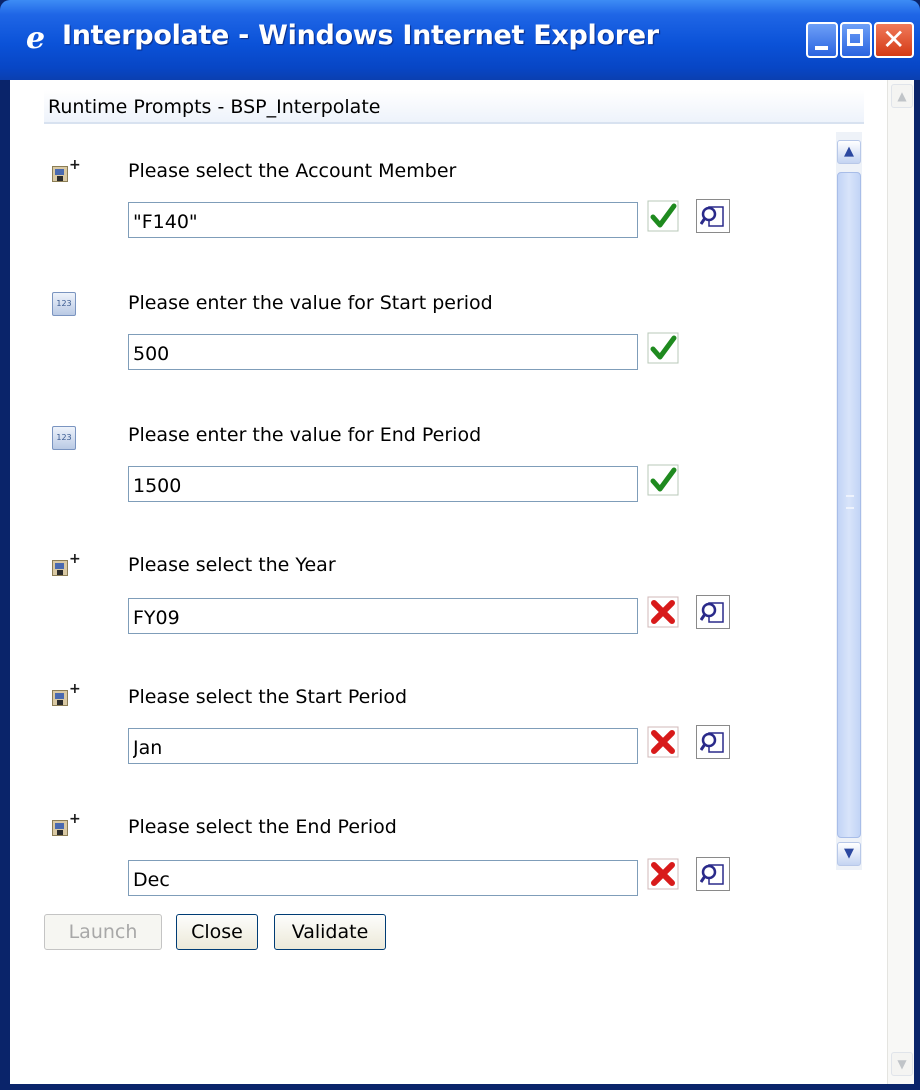 This screenshot has height=1090, width=920. What do you see at coordinates (360, 35) in the screenshot?
I see `window-title: Interpolate - Windows Internet Explorer` at bounding box center [360, 35].